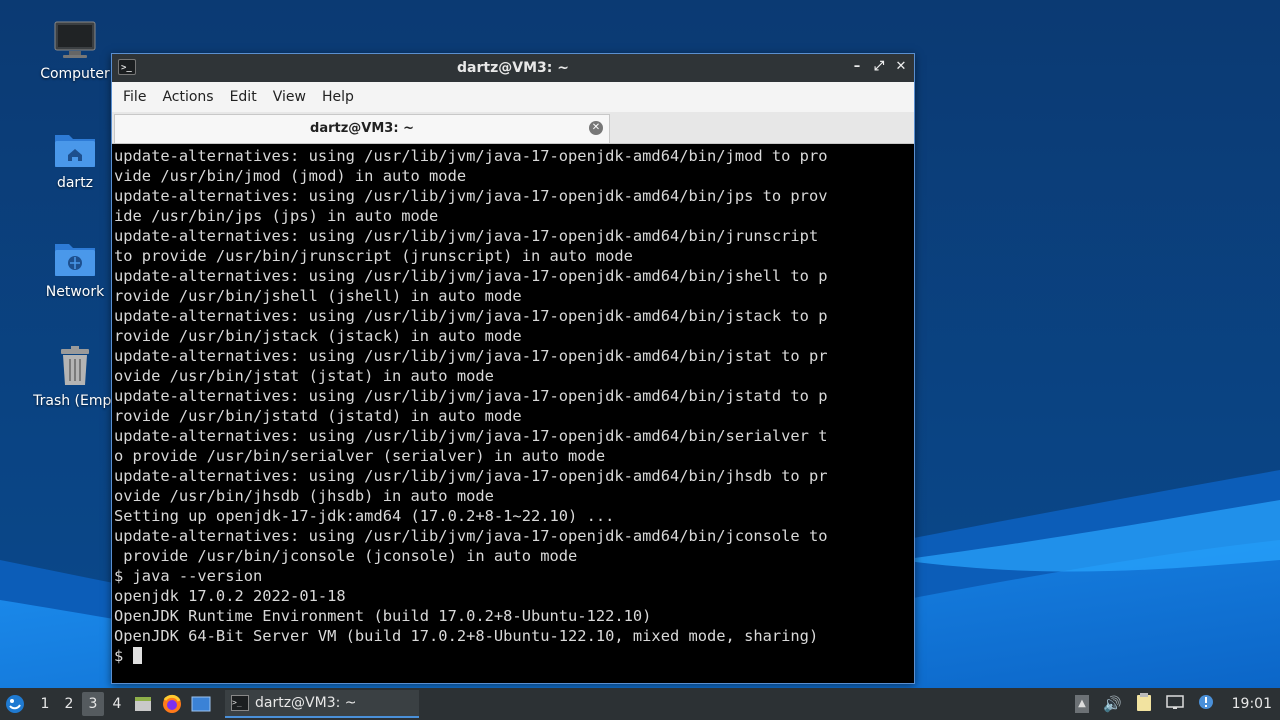 The height and width of the screenshot is (720, 1280). What do you see at coordinates (596, 128) in the screenshot?
I see `tab-close-icon: ✕` at bounding box center [596, 128].